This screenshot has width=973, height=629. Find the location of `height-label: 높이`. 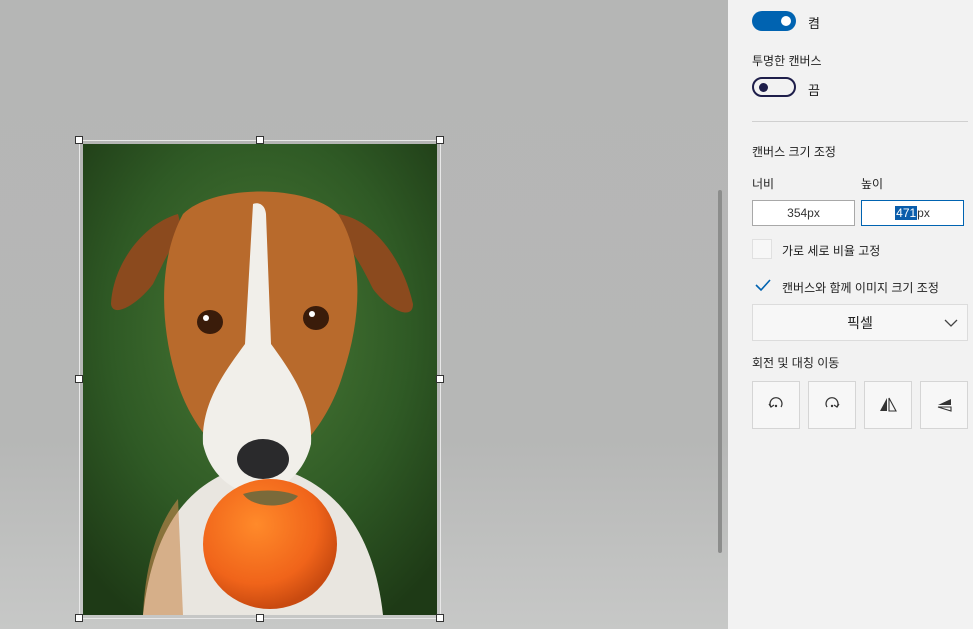

height-label: 높이 is located at coordinates (872, 184).